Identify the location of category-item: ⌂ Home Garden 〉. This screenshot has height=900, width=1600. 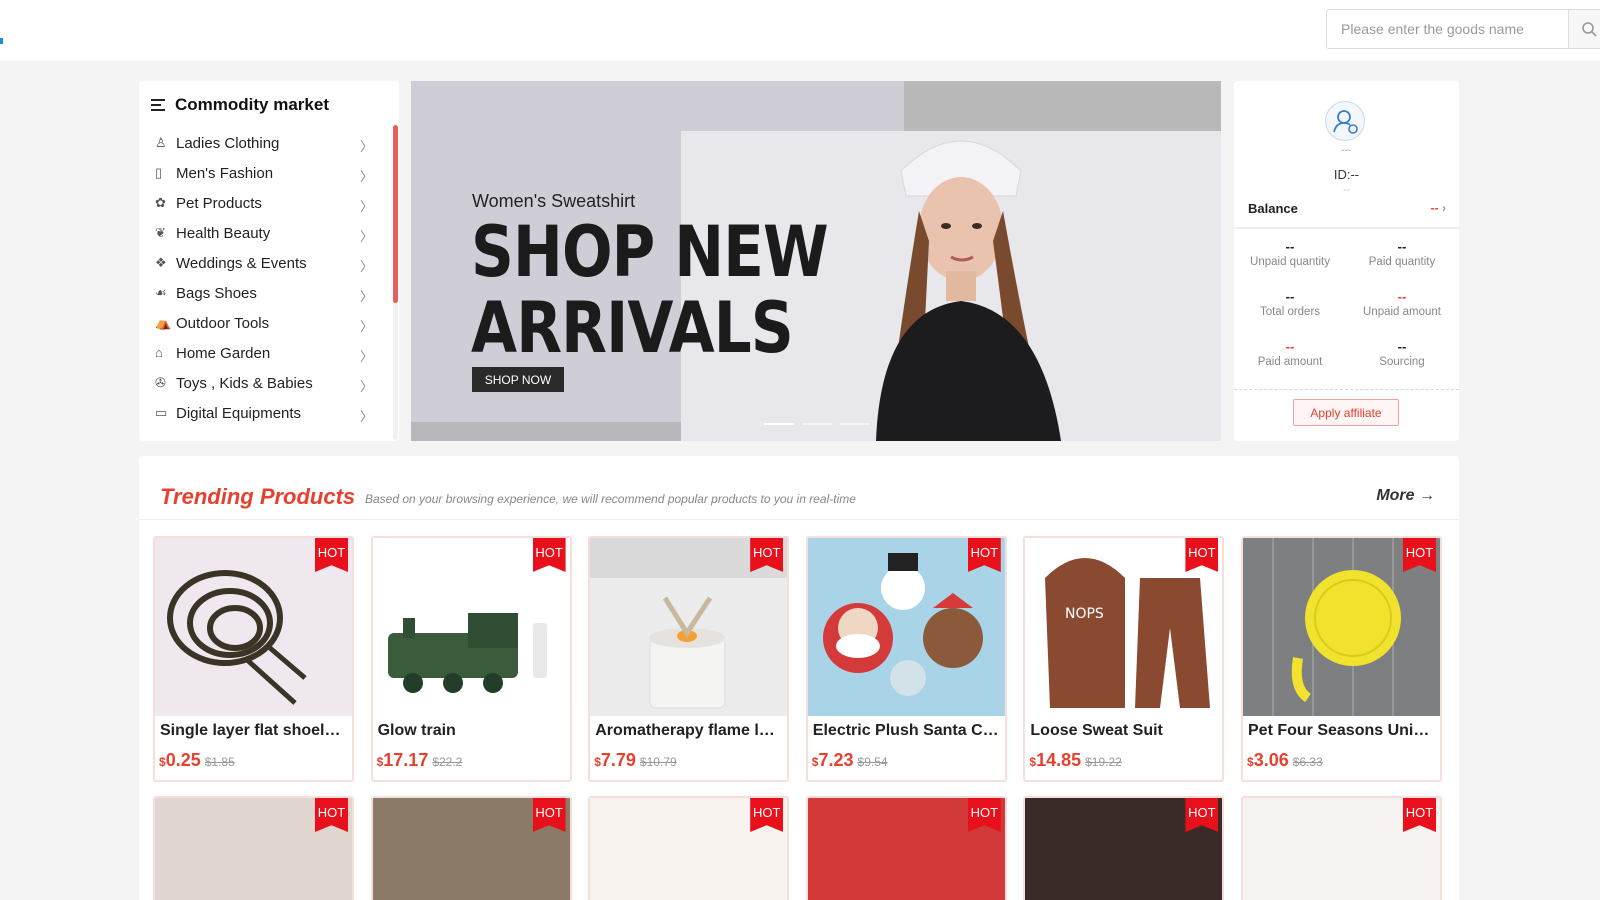
(264, 353).